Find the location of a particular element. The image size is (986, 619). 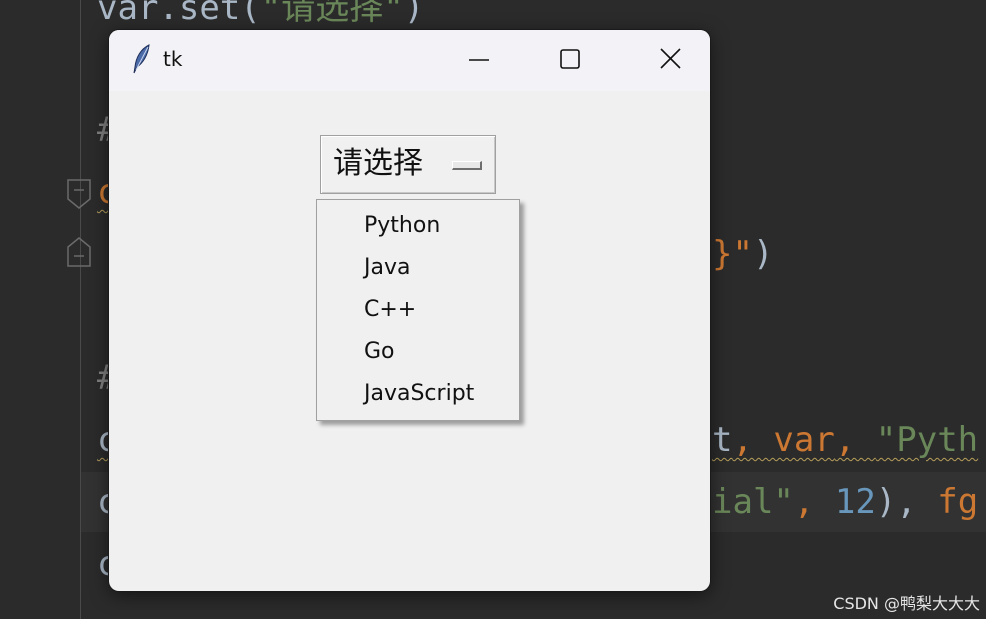

option-menu-dropdown: Python Java C++ Go JavaScript is located at coordinates (418, 310).